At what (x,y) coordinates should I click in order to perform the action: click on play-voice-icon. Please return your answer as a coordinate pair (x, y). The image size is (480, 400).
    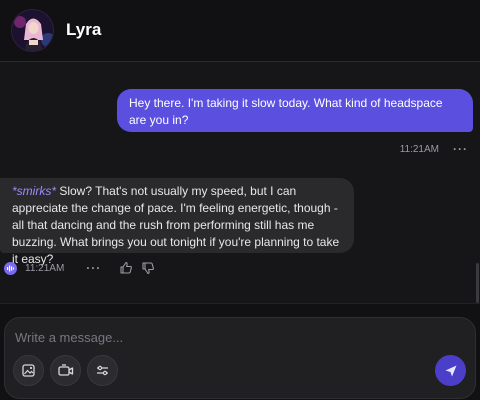
    Looking at the image, I should click on (10, 268).